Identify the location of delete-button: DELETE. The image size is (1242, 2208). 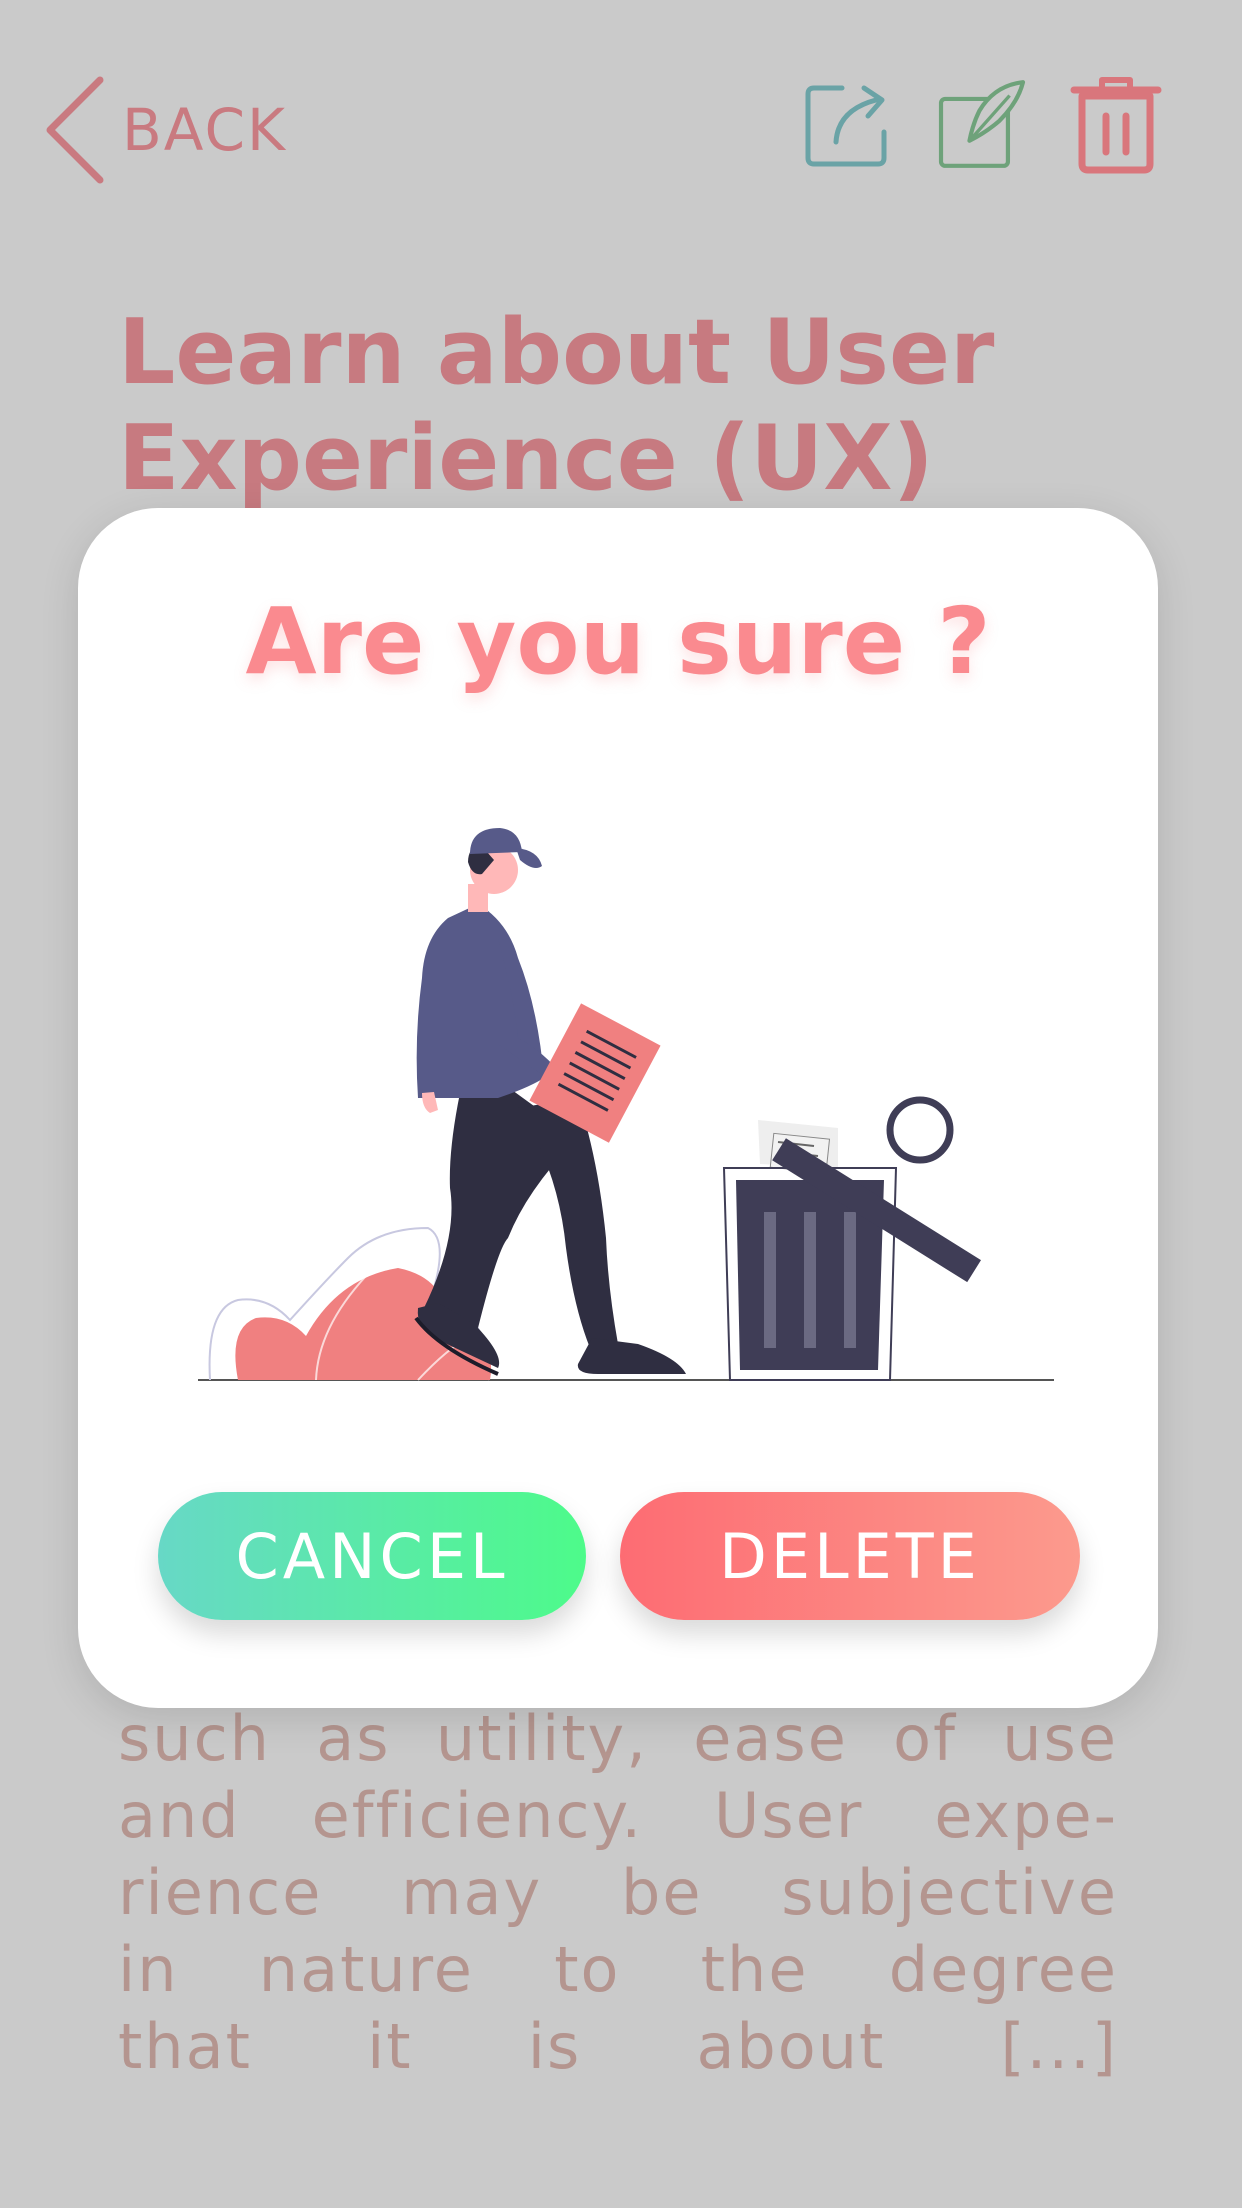
(850, 1556).